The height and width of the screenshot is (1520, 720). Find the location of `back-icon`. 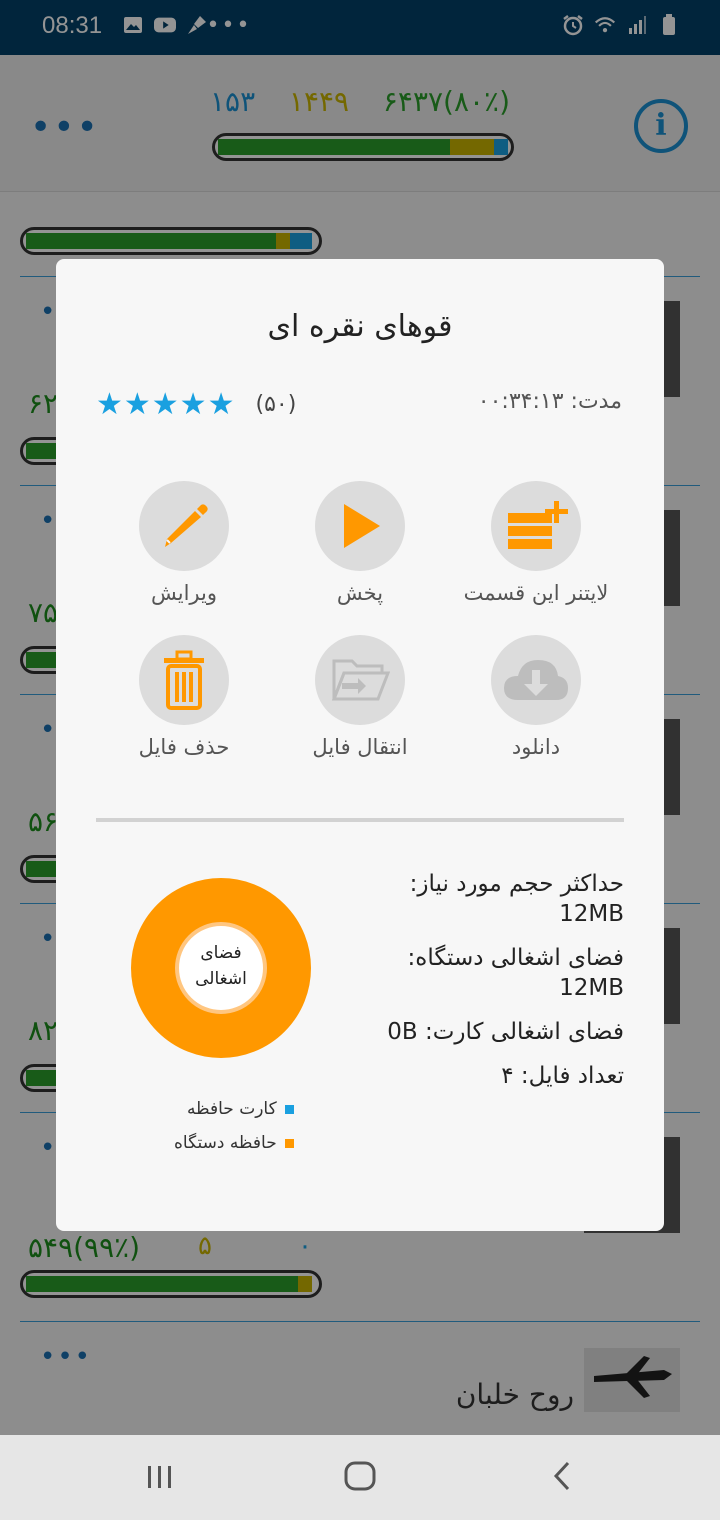

back-icon is located at coordinates (561, 1476).